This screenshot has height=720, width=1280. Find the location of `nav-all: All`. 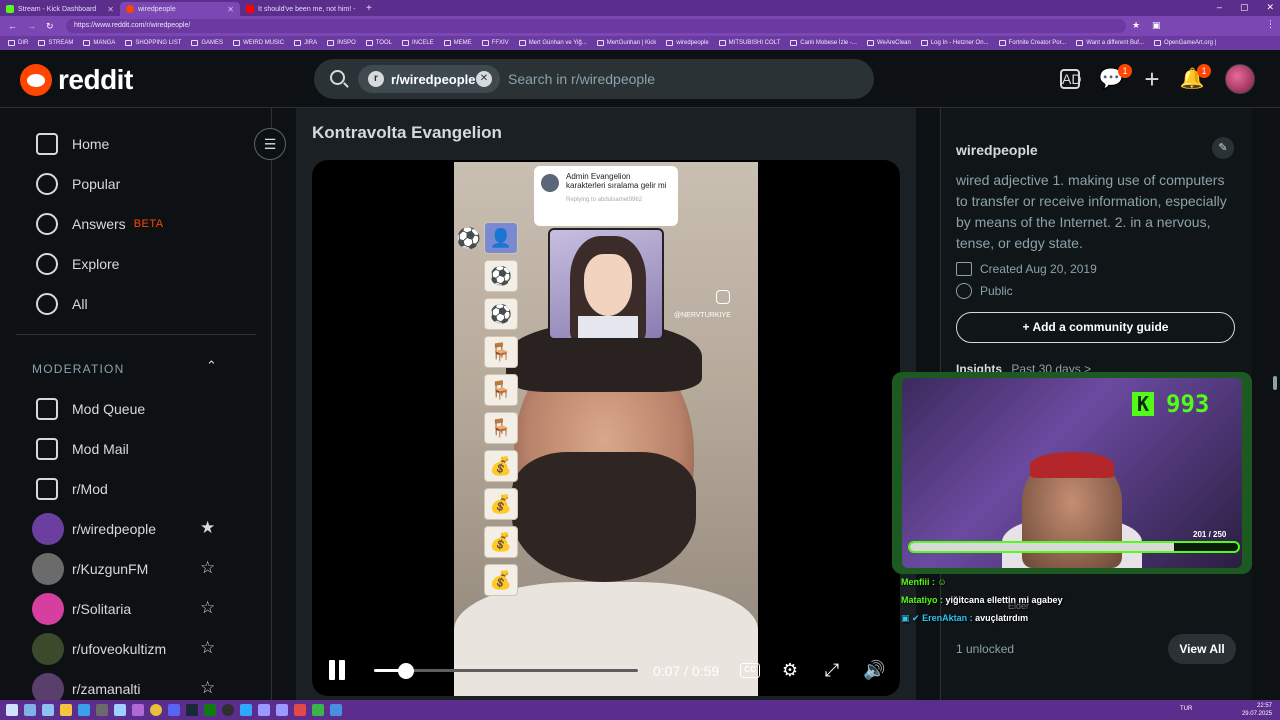

nav-all: All is located at coordinates (62, 304).